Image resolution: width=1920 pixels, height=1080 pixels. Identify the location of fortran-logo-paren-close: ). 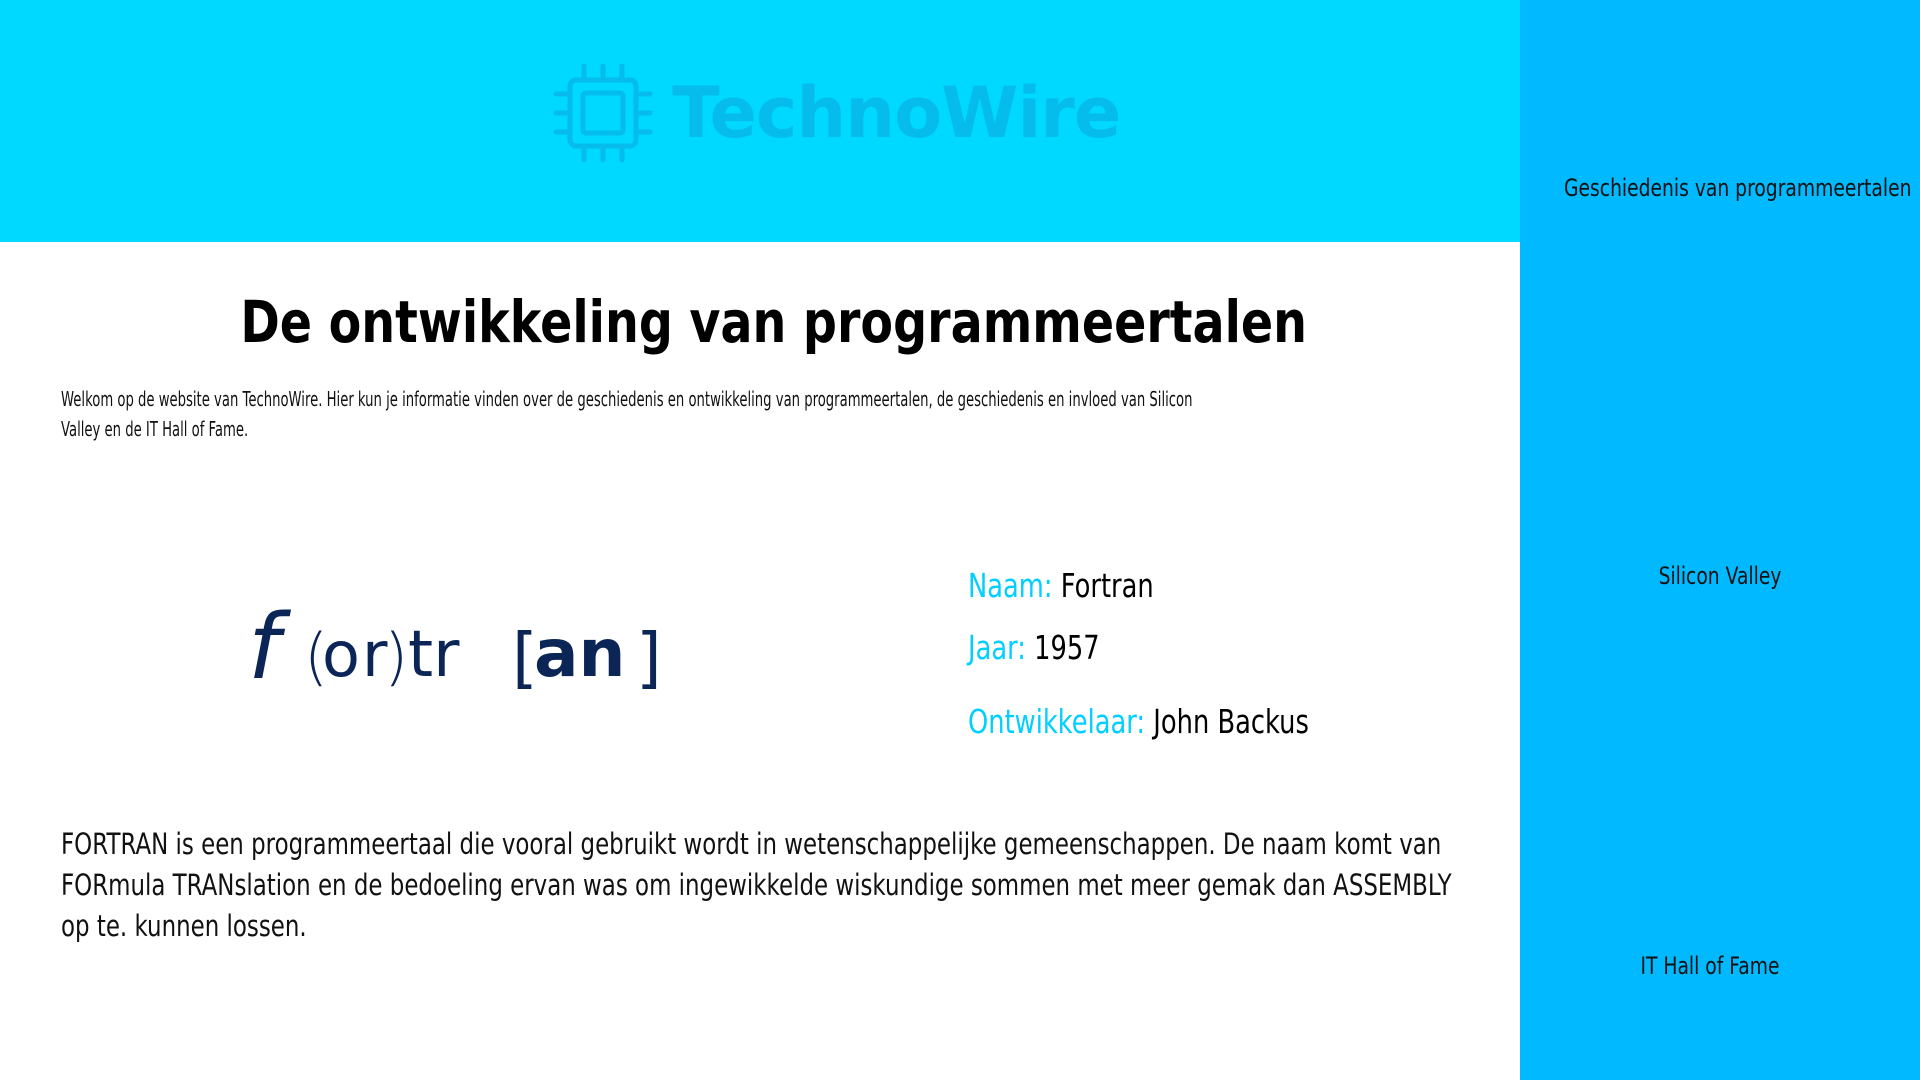
(396, 656).